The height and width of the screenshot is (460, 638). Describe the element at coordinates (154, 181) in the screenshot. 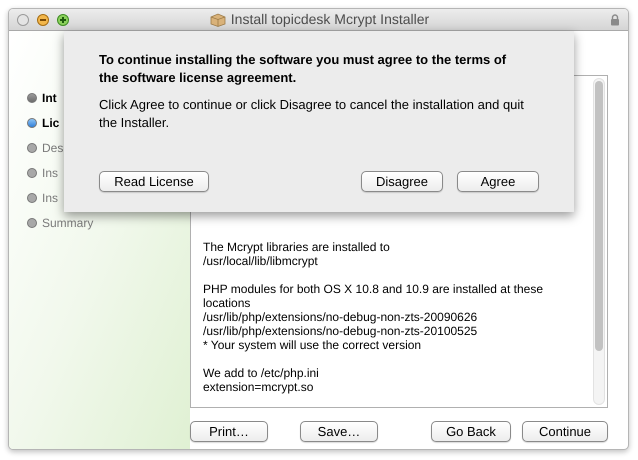

I see `read-license-button: Read License` at that location.